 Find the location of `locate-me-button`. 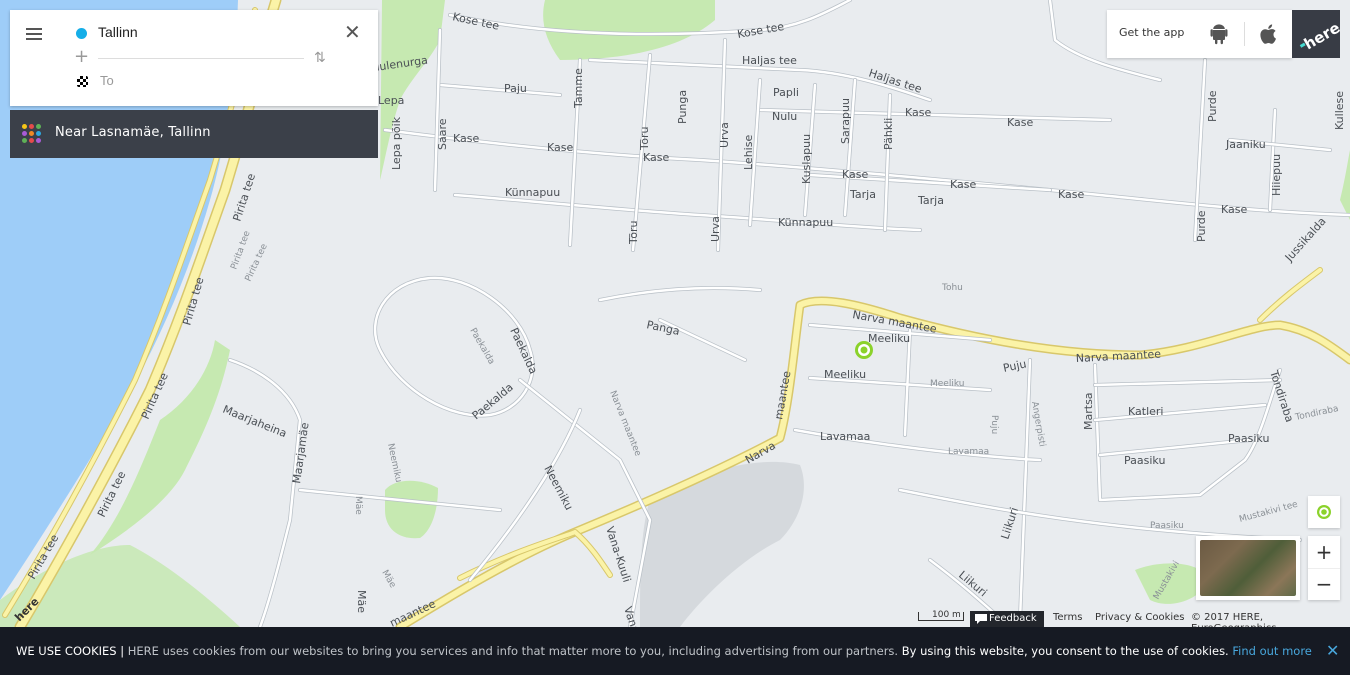

locate-me-button is located at coordinates (1324, 512).